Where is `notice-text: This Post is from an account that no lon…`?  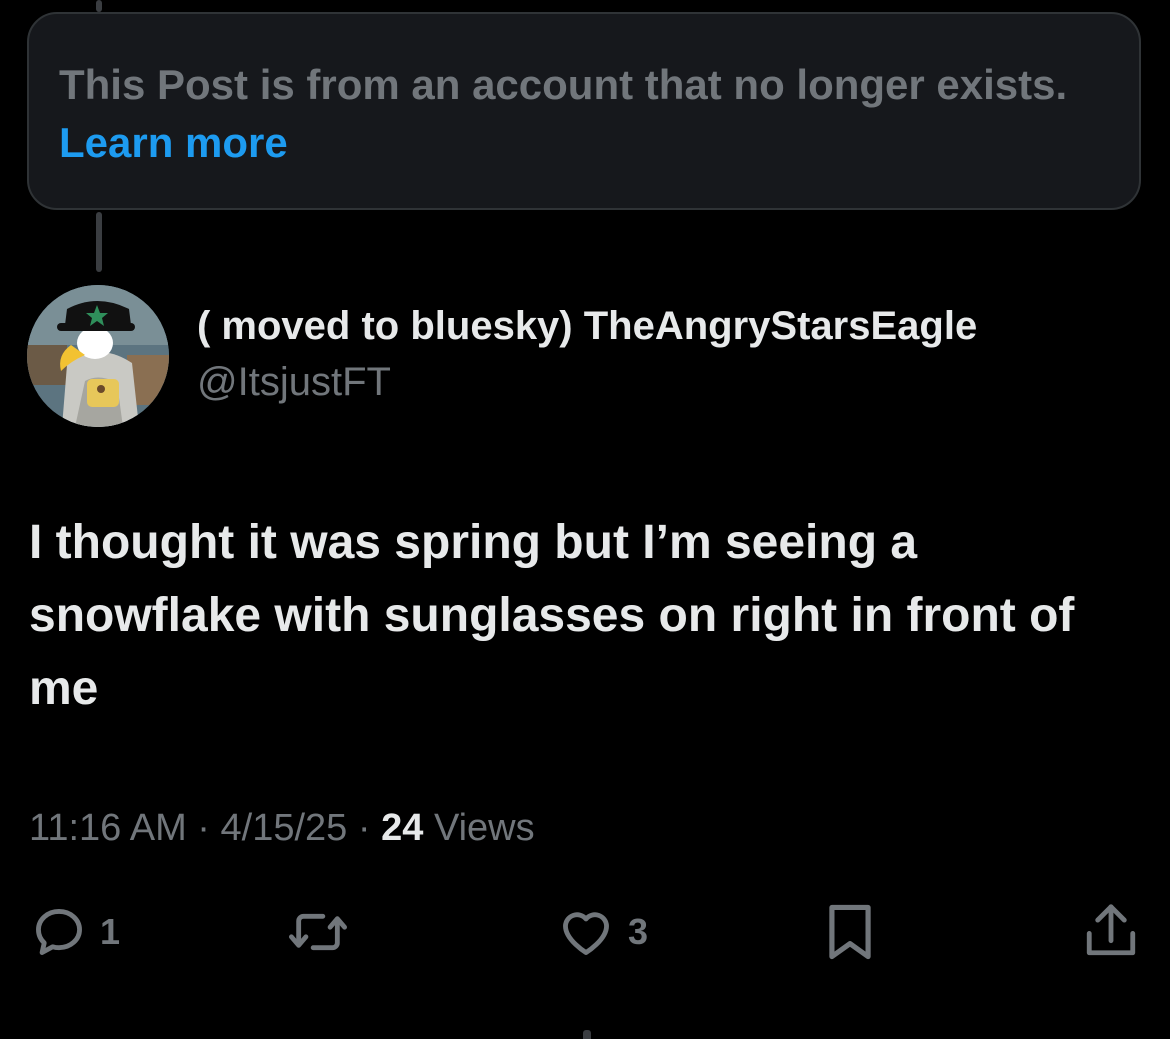 notice-text: This Post is from an account that no lon… is located at coordinates (563, 84).